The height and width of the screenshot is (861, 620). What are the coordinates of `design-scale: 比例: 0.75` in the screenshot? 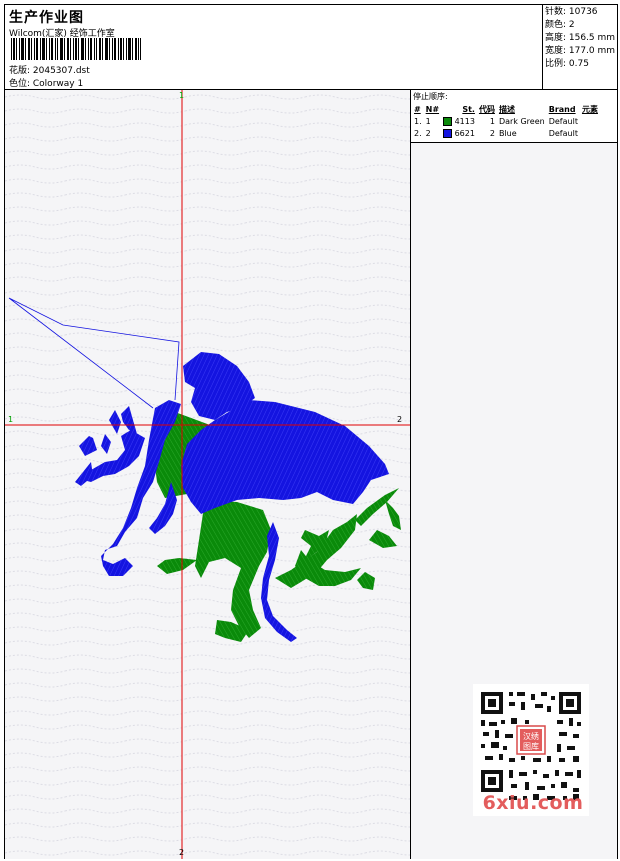 It's located at (567, 64).